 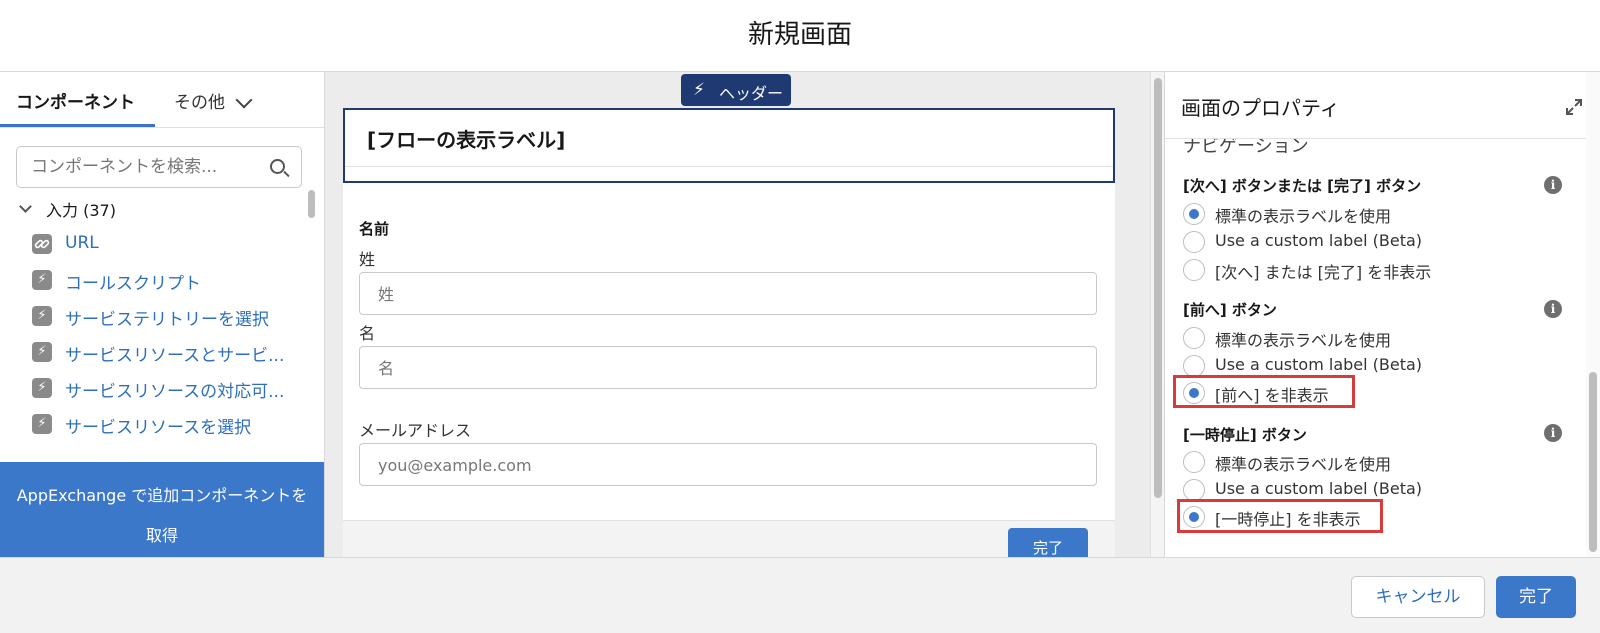 What do you see at coordinates (800, 595) in the screenshot?
I see `modal-footer: キャンセル 完了` at bounding box center [800, 595].